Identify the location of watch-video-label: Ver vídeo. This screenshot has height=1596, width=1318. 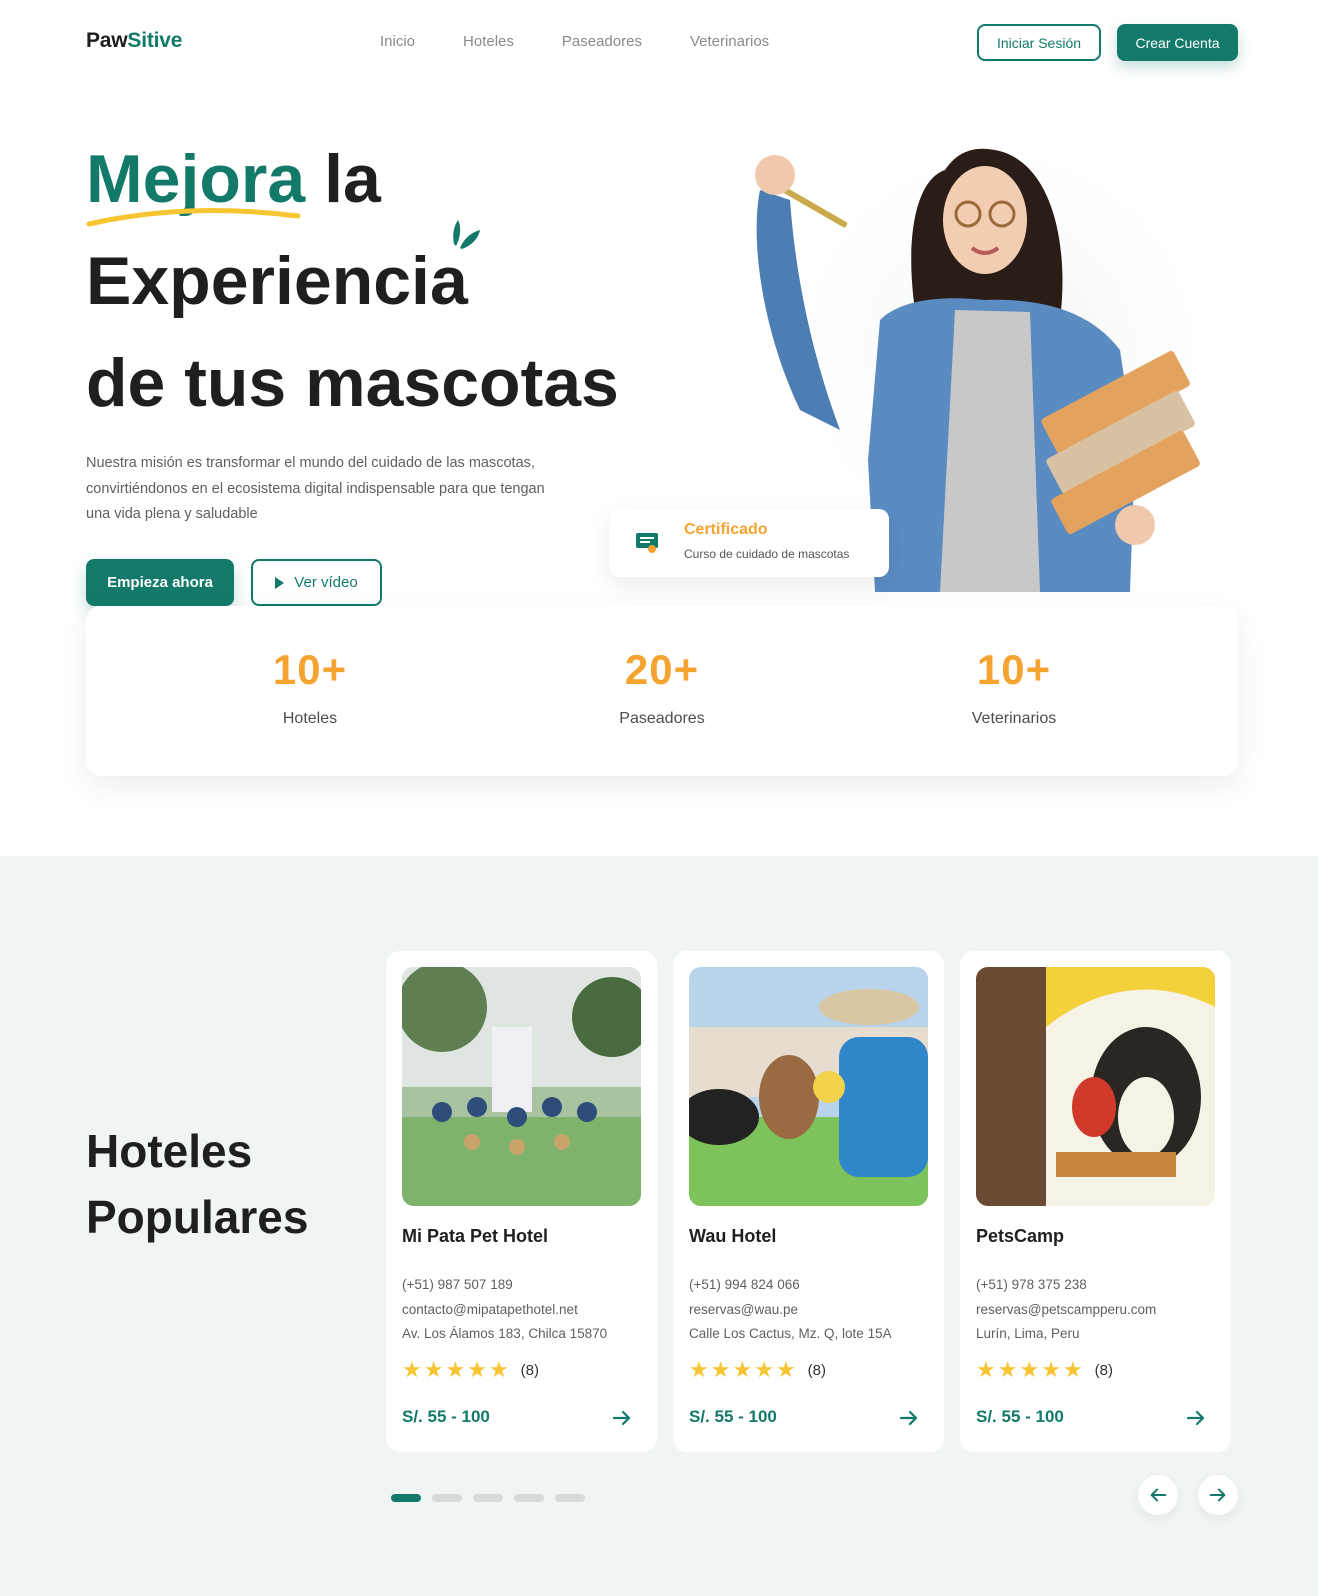
(326, 582).